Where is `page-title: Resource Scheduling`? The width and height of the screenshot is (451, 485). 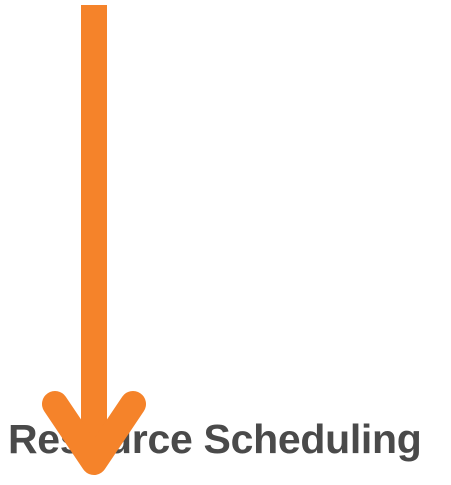 page-title: Resource Scheduling is located at coordinates (215, 439).